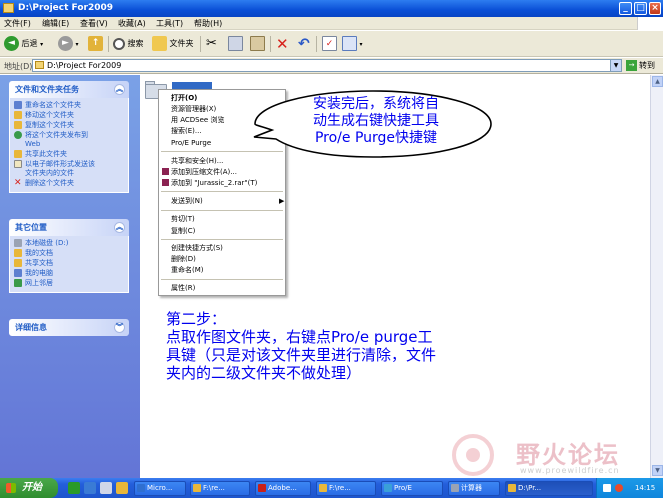 This screenshot has width=663, height=498. What do you see at coordinates (69, 283) in the screenshot?
I see `place-network: 网上邻居` at bounding box center [69, 283].